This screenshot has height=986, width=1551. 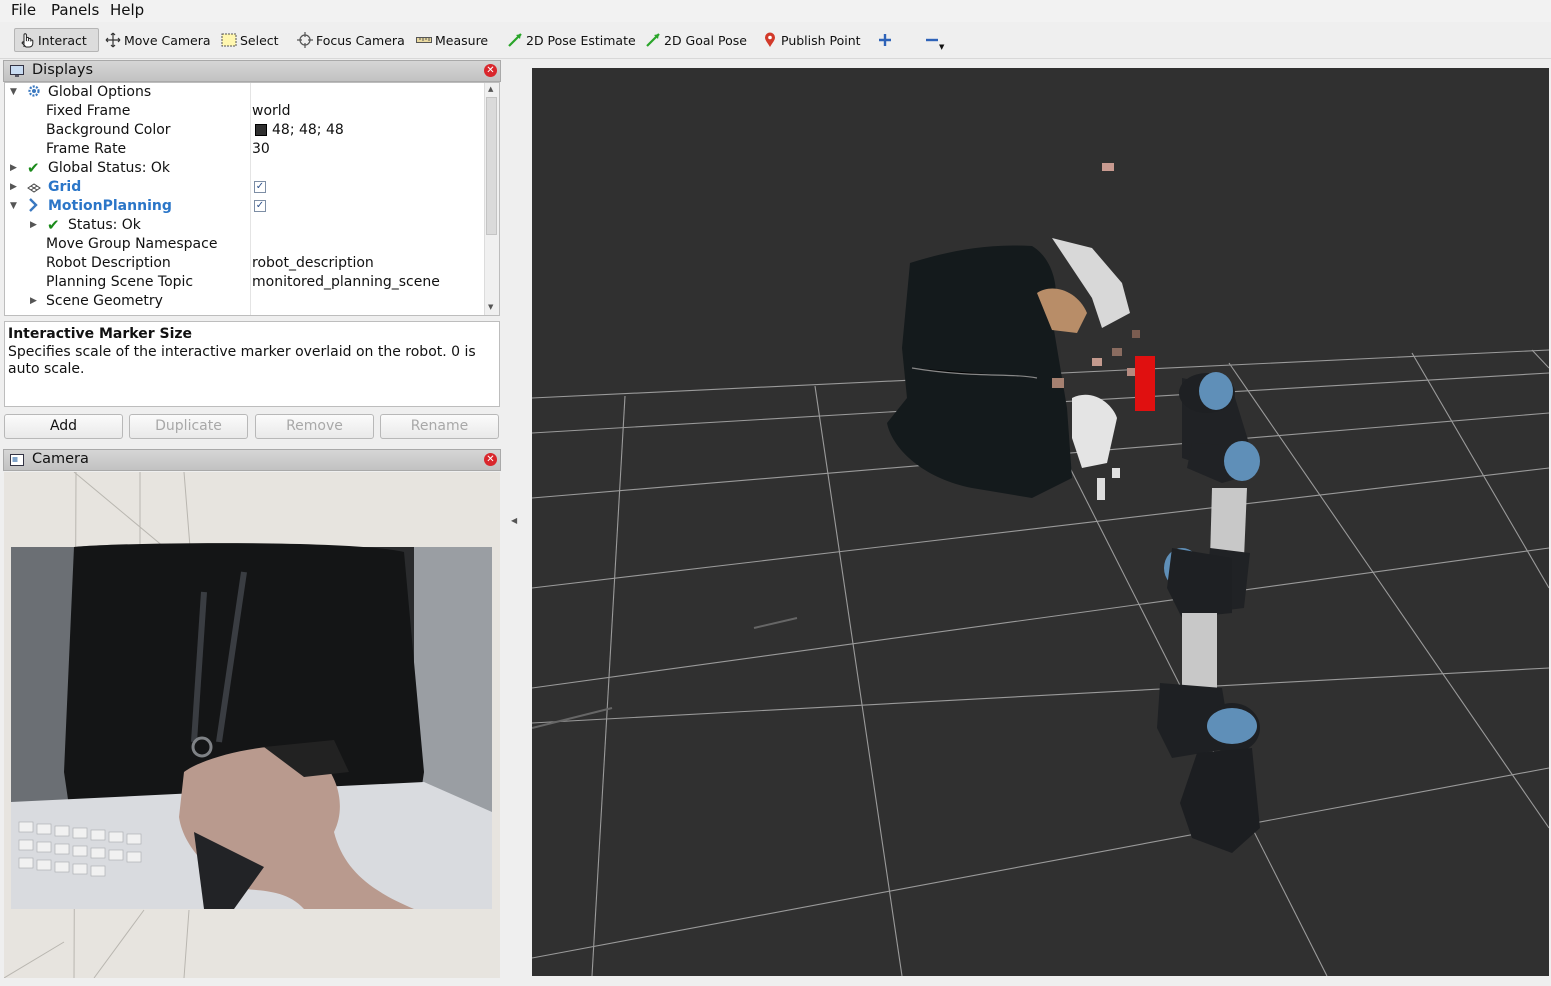 I want to click on panel-splitter: ◀, so click(x=517, y=522).